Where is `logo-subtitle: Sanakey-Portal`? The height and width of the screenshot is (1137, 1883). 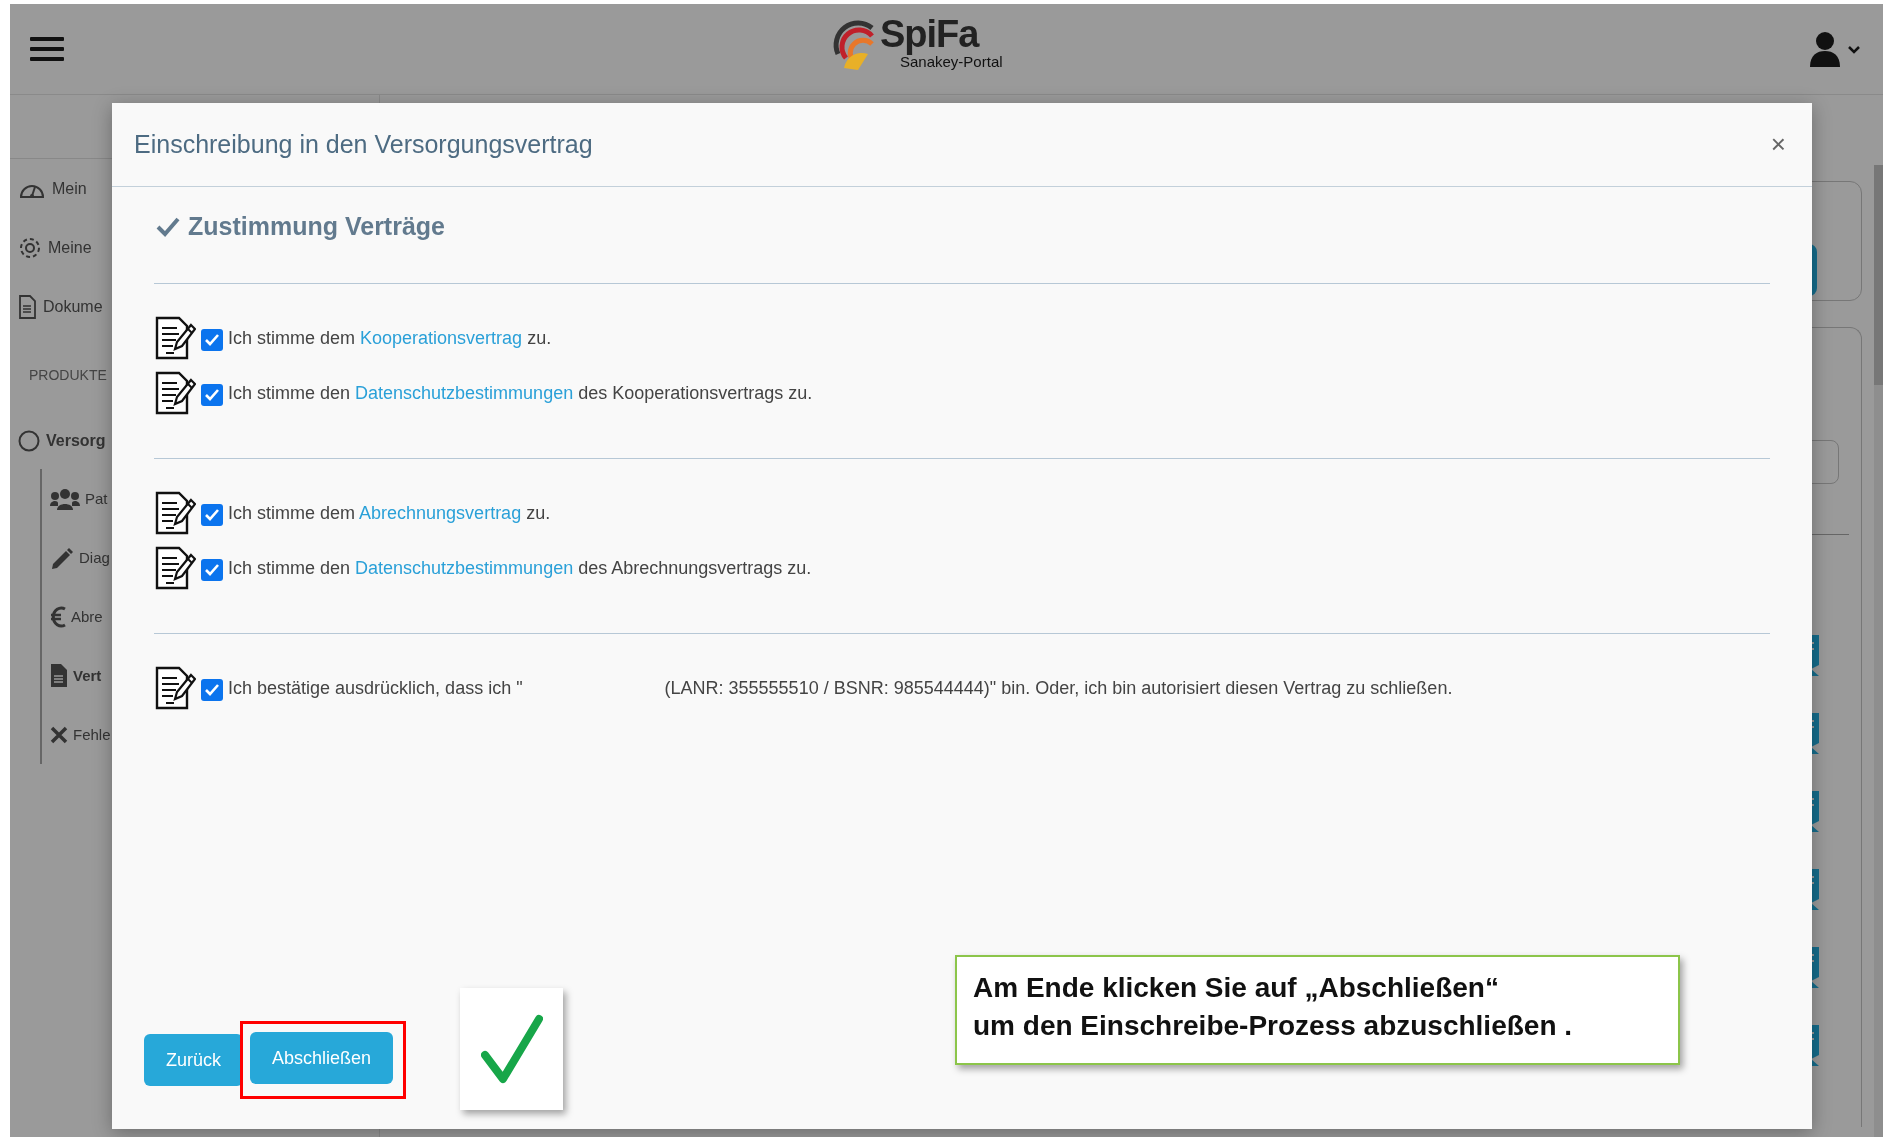
logo-subtitle: Sanakey-Portal is located at coordinates (951, 62).